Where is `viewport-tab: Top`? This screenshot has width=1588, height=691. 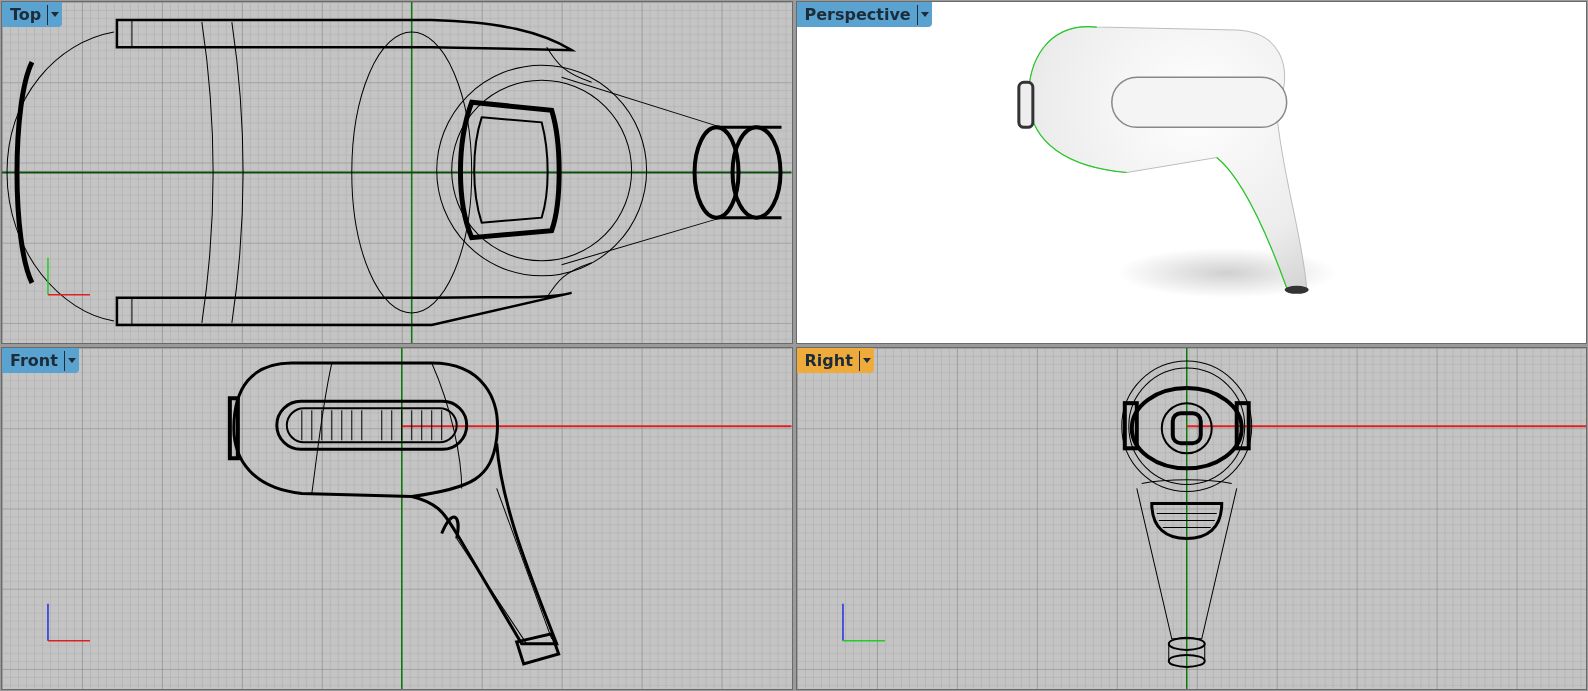 viewport-tab: Top is located at coordinates (32, 14).